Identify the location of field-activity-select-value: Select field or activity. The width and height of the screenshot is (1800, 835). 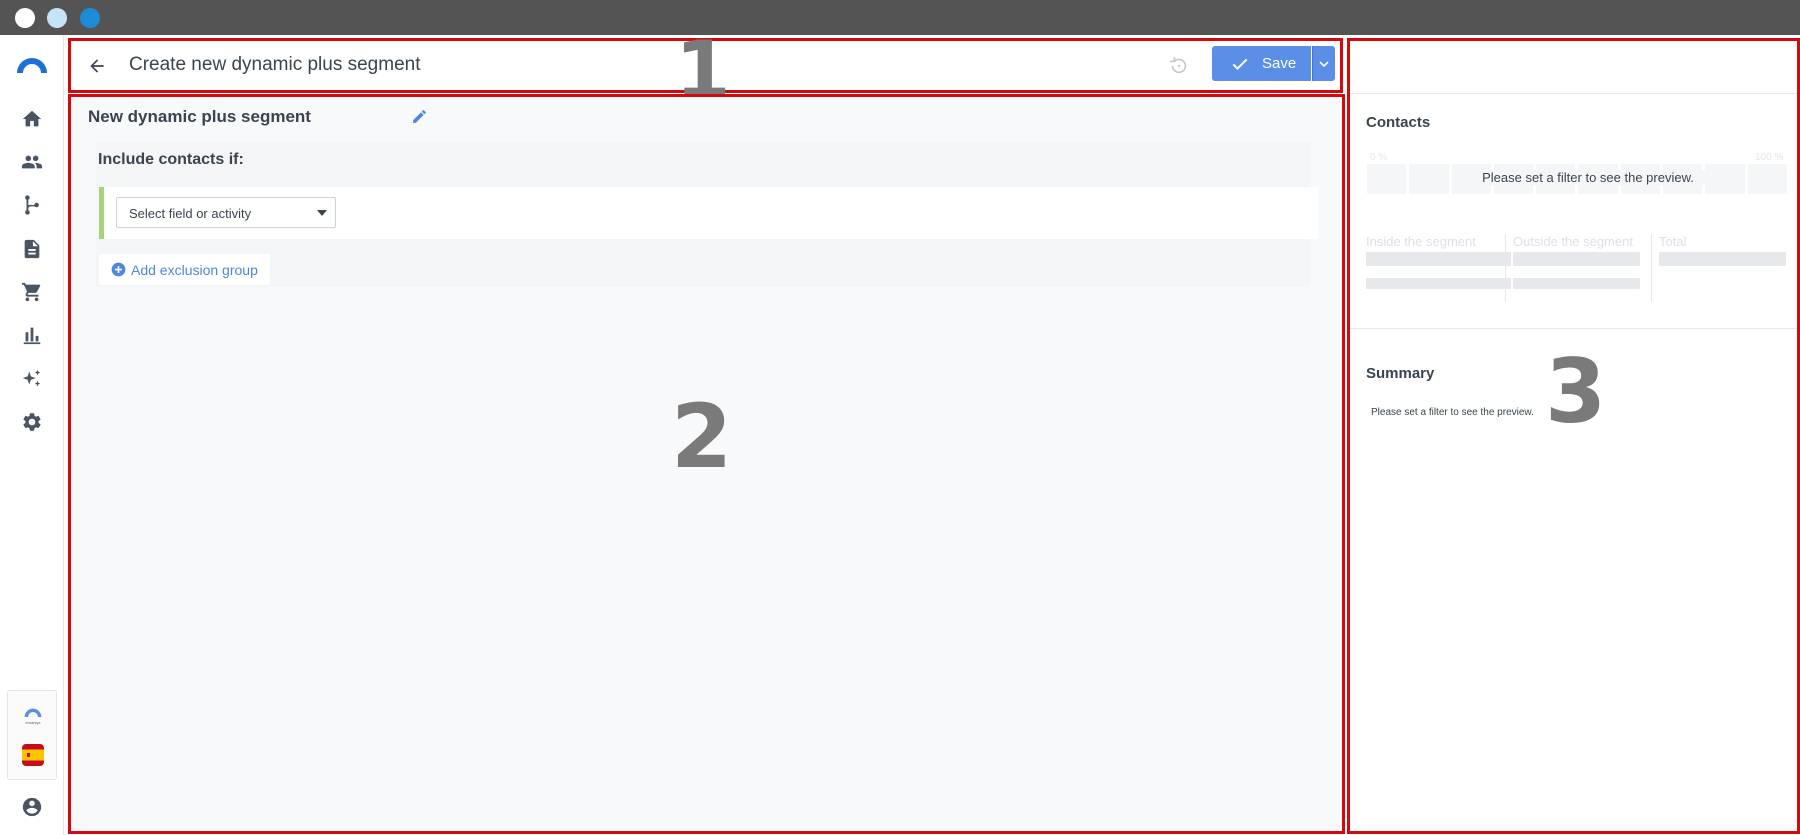
(190, 213).